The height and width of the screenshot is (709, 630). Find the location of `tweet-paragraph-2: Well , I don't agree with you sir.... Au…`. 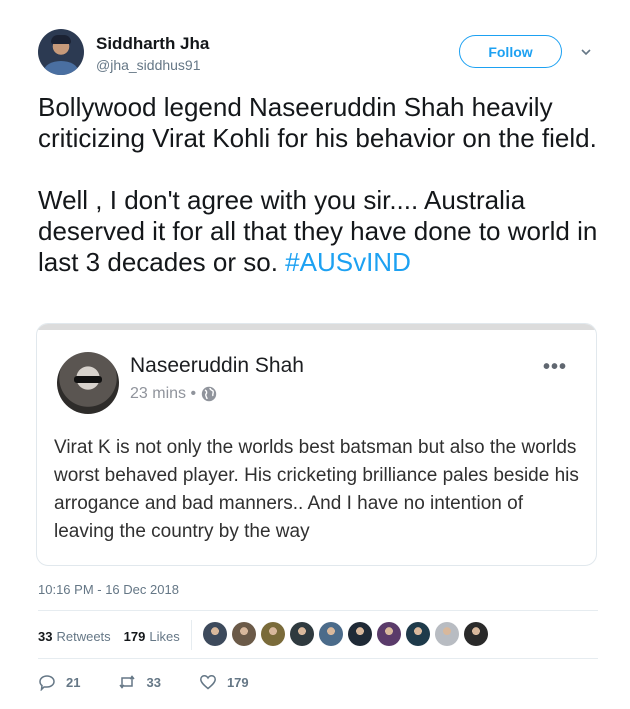

tweet-paragraph-2: Well , I don't agree with you sir.... Au… is located at coordinates (318, 231).